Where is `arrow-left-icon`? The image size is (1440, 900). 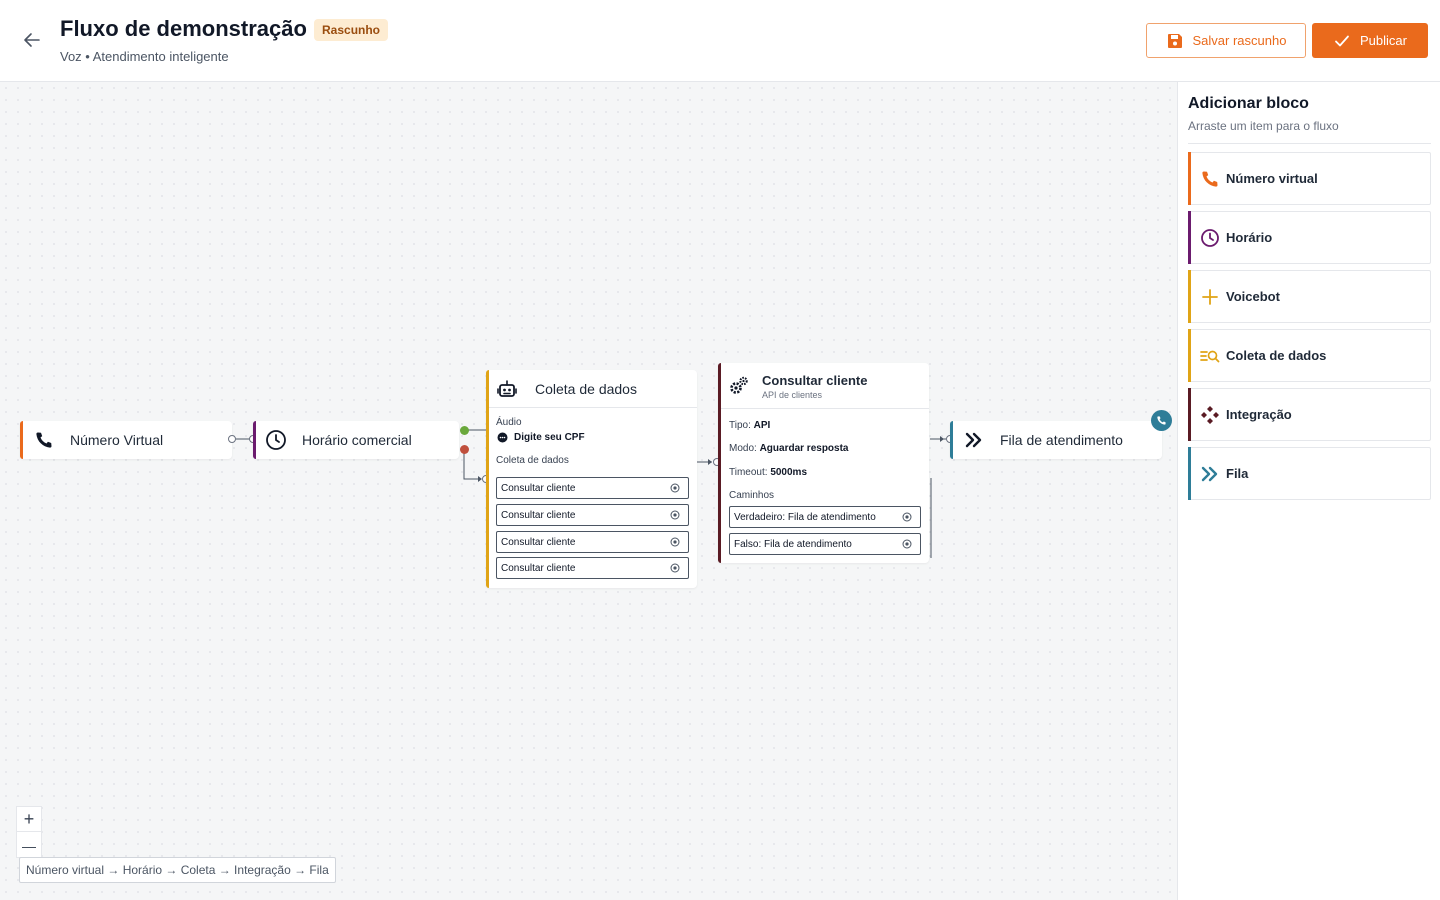
arrow-left-icon is located at coordinates (32, 40).